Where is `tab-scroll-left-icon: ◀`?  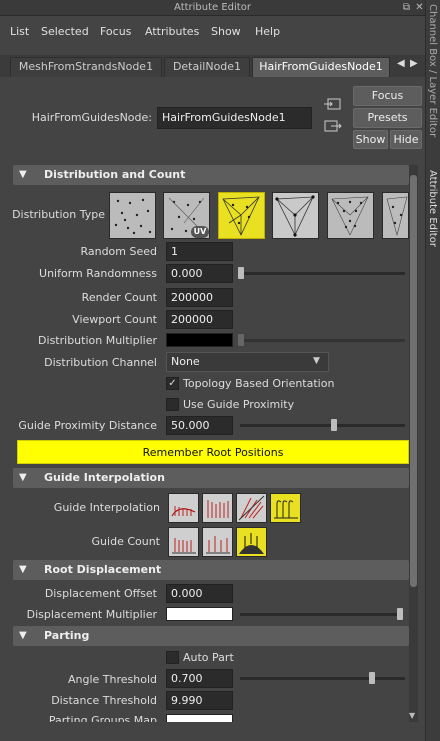
tab-scroll-left-icon: ◀ is located at coordinates (401, 63).